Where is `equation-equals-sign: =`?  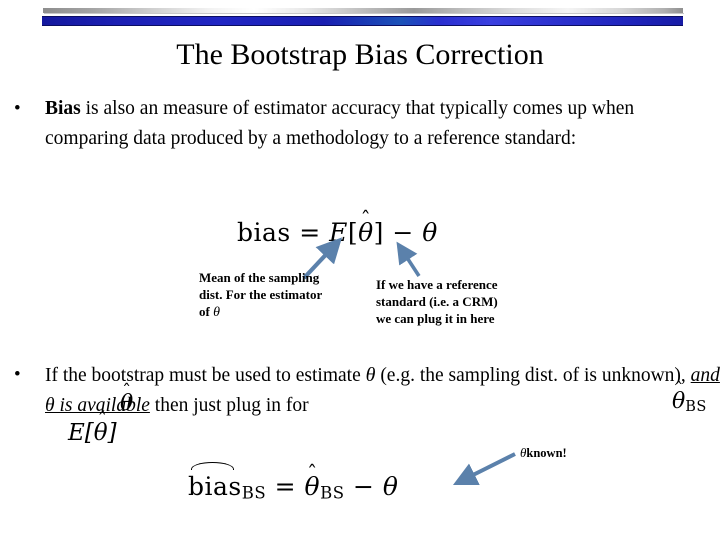
equation-equals-sign: = is located at coordinates (285, 486).